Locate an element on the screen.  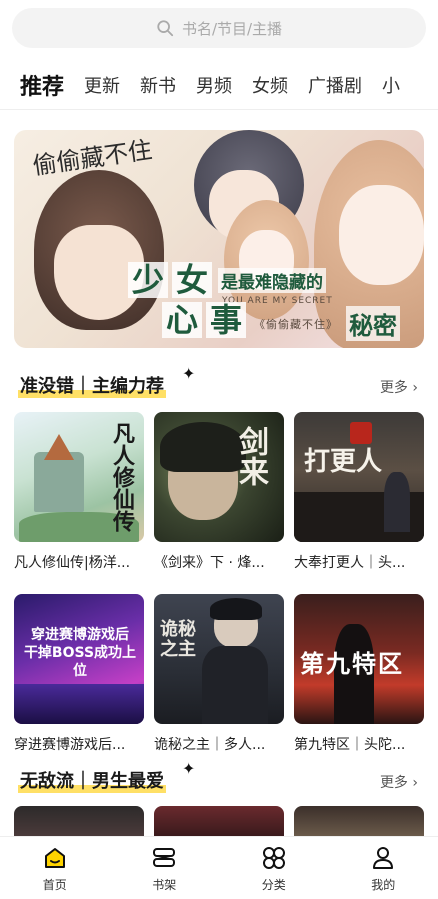
nav-home: 首页 is located at coordinates (55, 868).